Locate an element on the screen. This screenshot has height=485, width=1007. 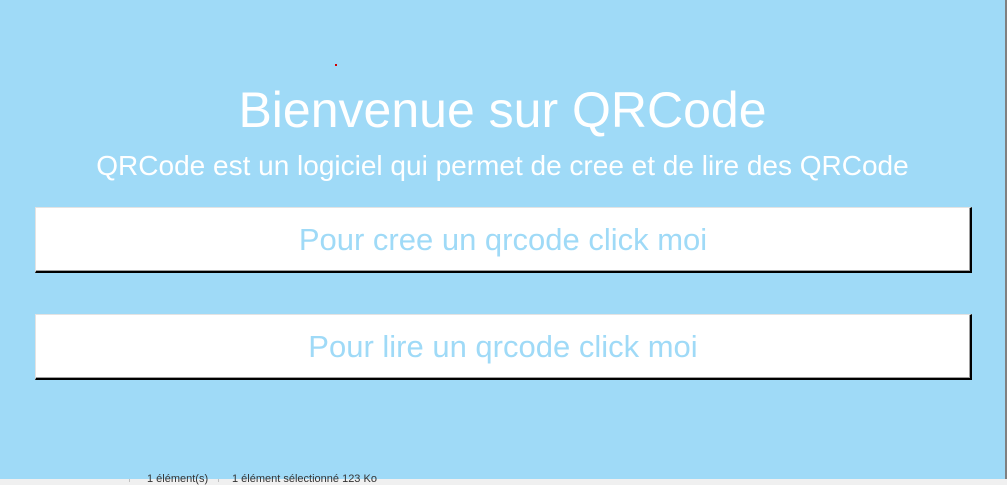
create-qrcode-button: Pour cree un qrcode click moi is located at coordinates (503, 240).